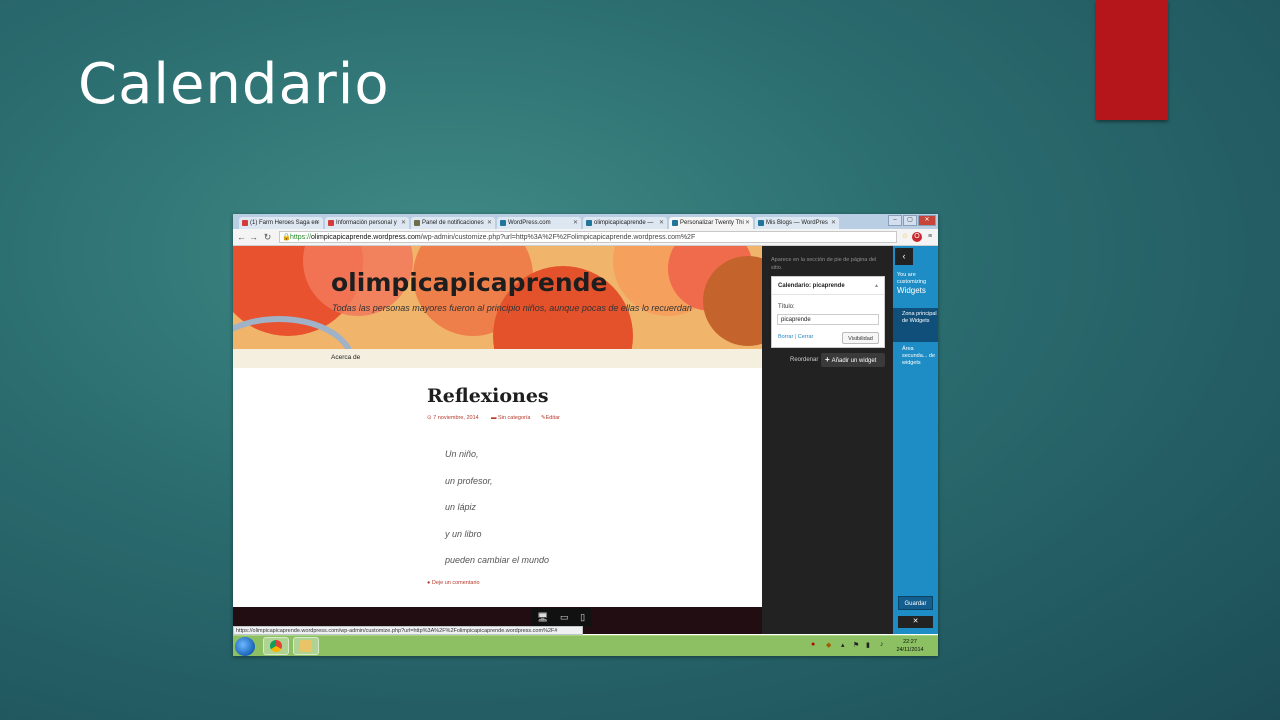 The image size is (1280, 720). What do you see at coordinates (915, 622) in the screenshot?
I see `close-icon: ✕` at bounding box center [915, 622].